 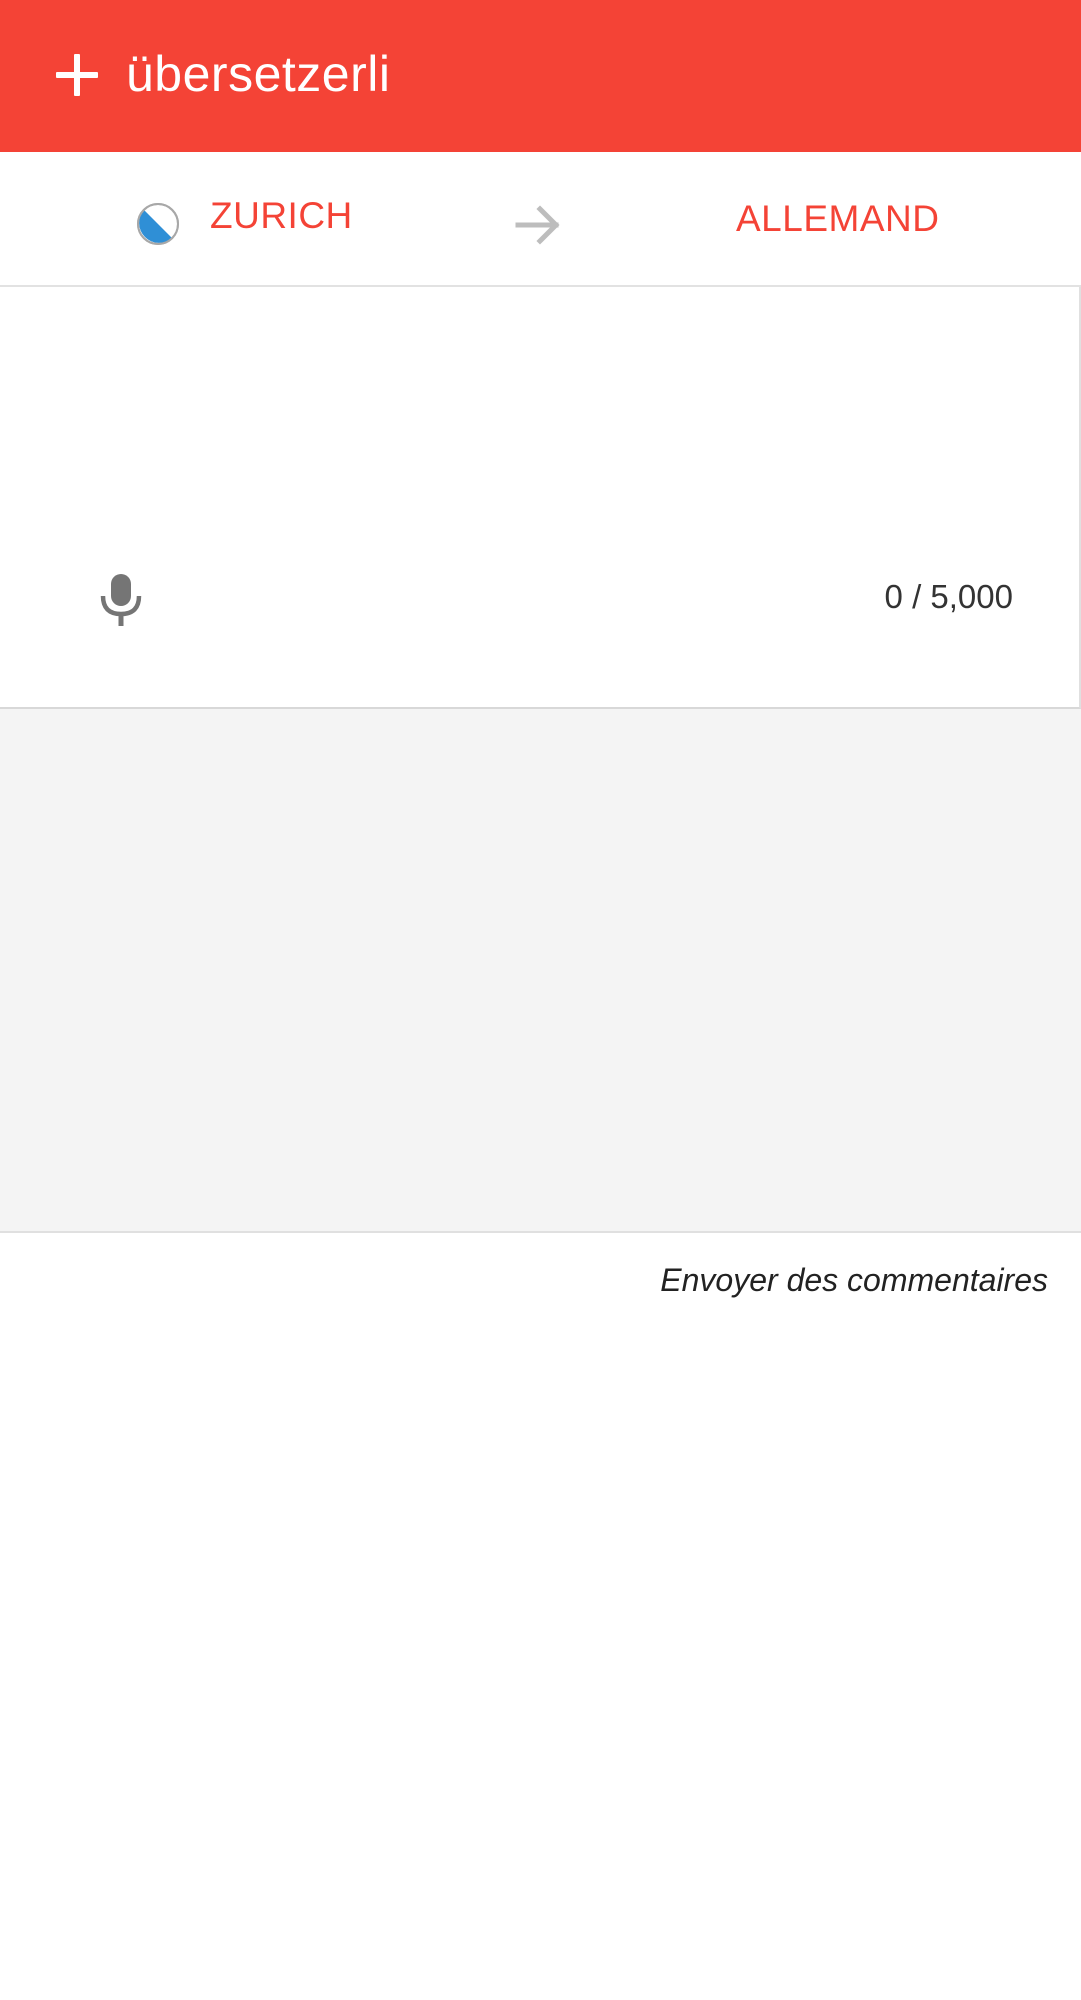 What do you see at coordinates (837, 219) in the screenshot?
I see `target-language-selector: ALLEMAND` at bounding box center [837, 219].